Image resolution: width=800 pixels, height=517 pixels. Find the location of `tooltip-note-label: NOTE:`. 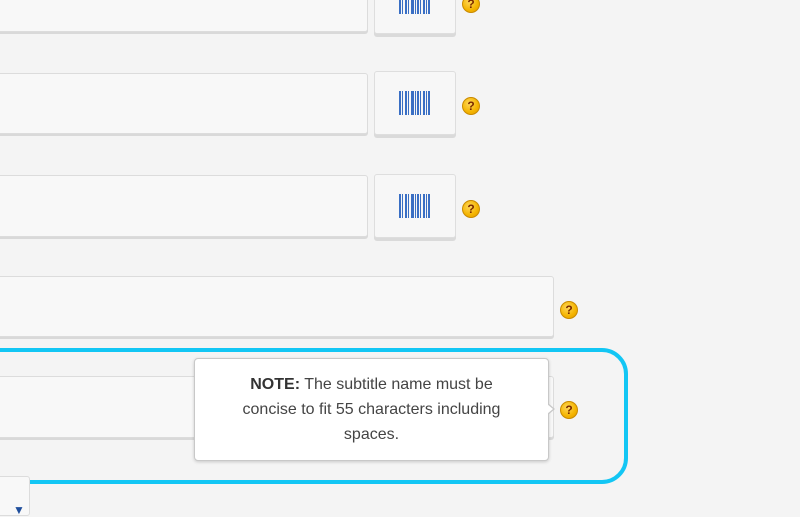

tooltip-note-label: NOTE: is located at coordinates (275, 384).